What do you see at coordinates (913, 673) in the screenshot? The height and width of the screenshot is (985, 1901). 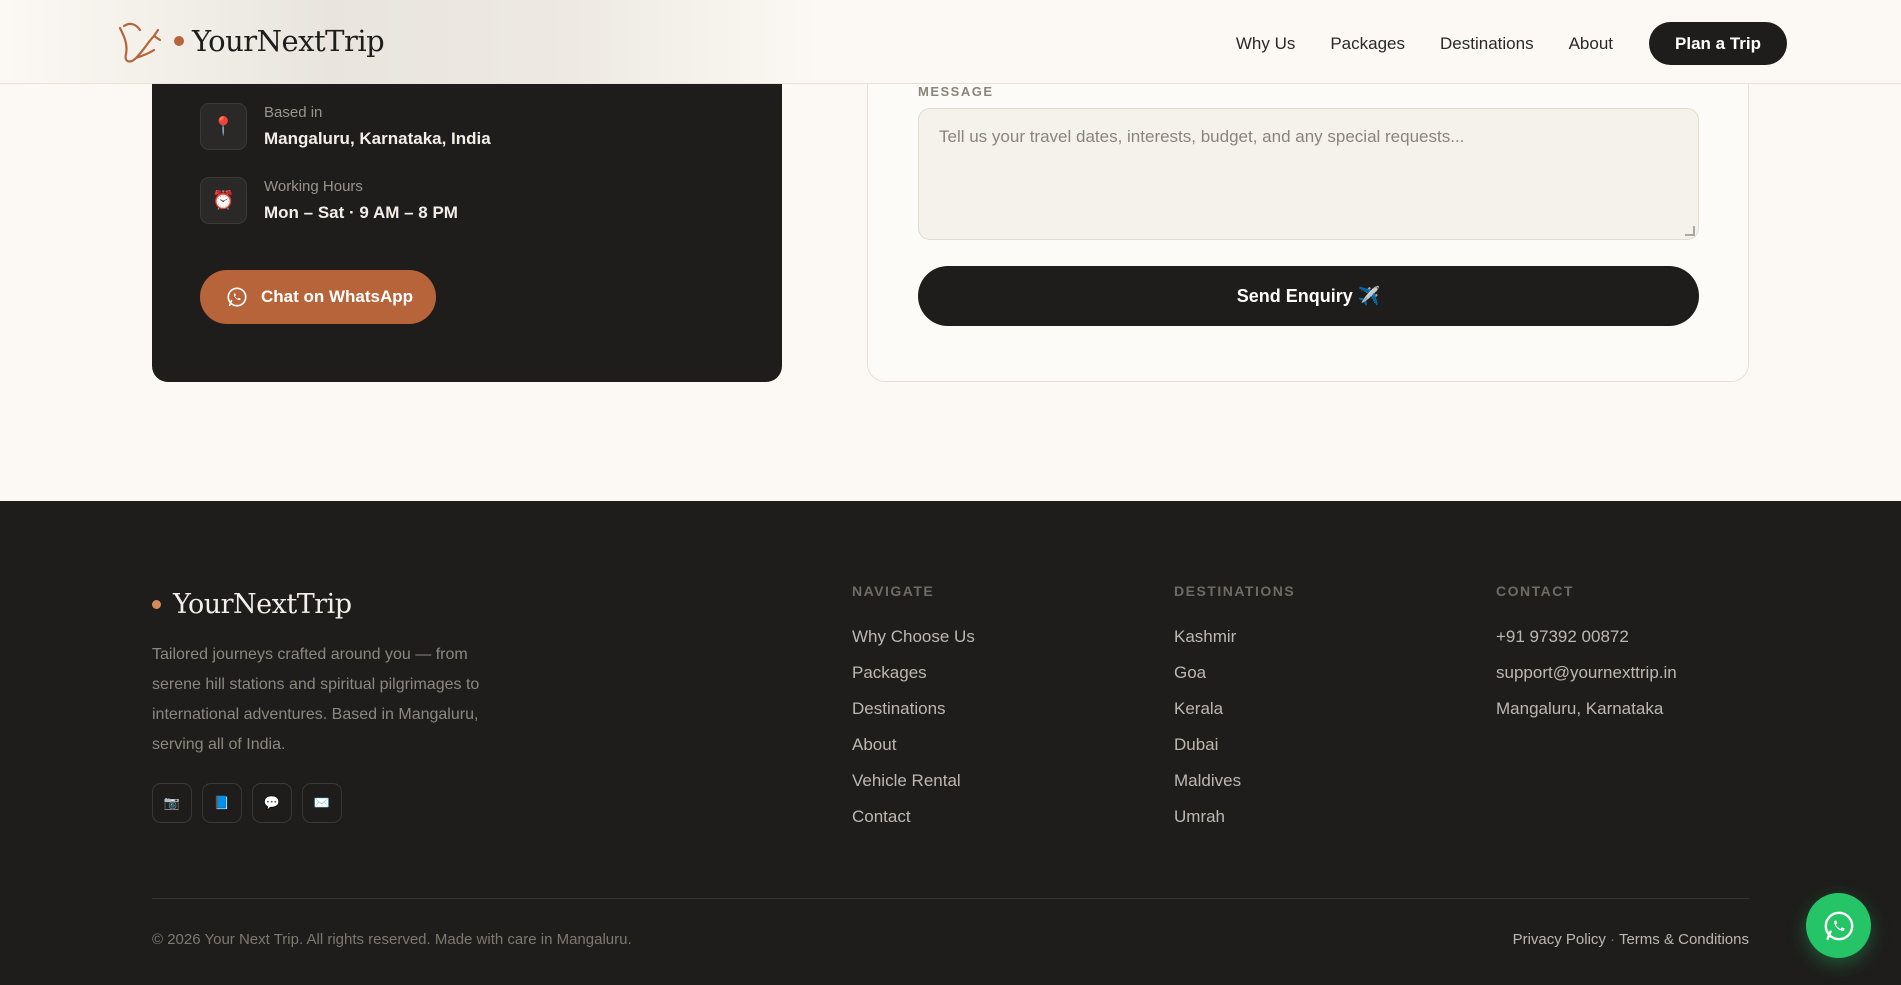 I see `footer-link-packages: Packages` at bounding box center [913, 673].